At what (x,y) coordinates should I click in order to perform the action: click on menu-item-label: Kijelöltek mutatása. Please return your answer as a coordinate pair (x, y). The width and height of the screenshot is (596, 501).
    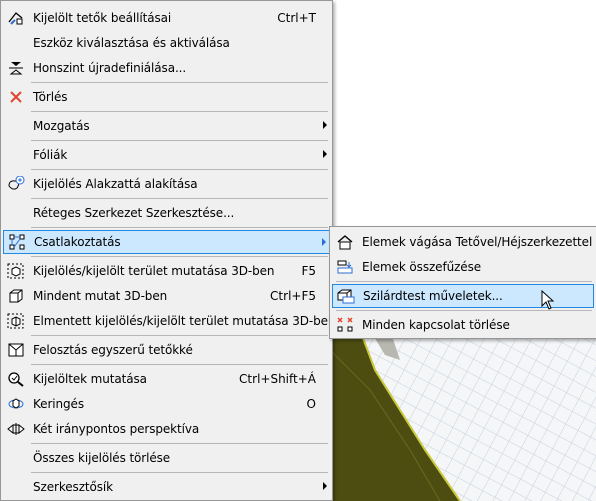
    Looking at the image, I should click on (90, 379).